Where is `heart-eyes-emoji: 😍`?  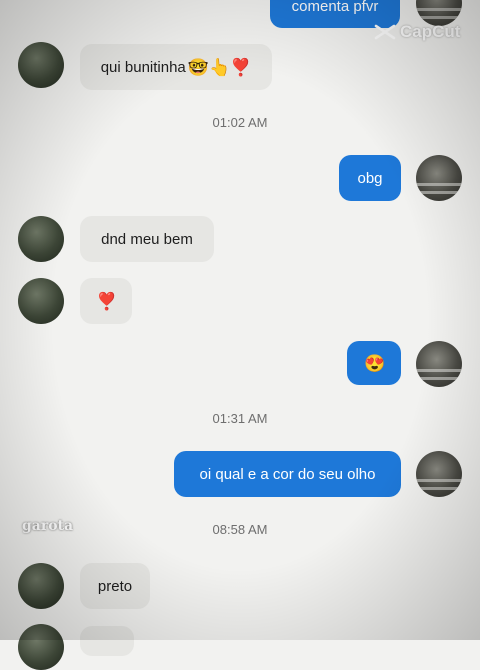 heart-eyes-emoji: 😍 is located at coordinates (375, 363).